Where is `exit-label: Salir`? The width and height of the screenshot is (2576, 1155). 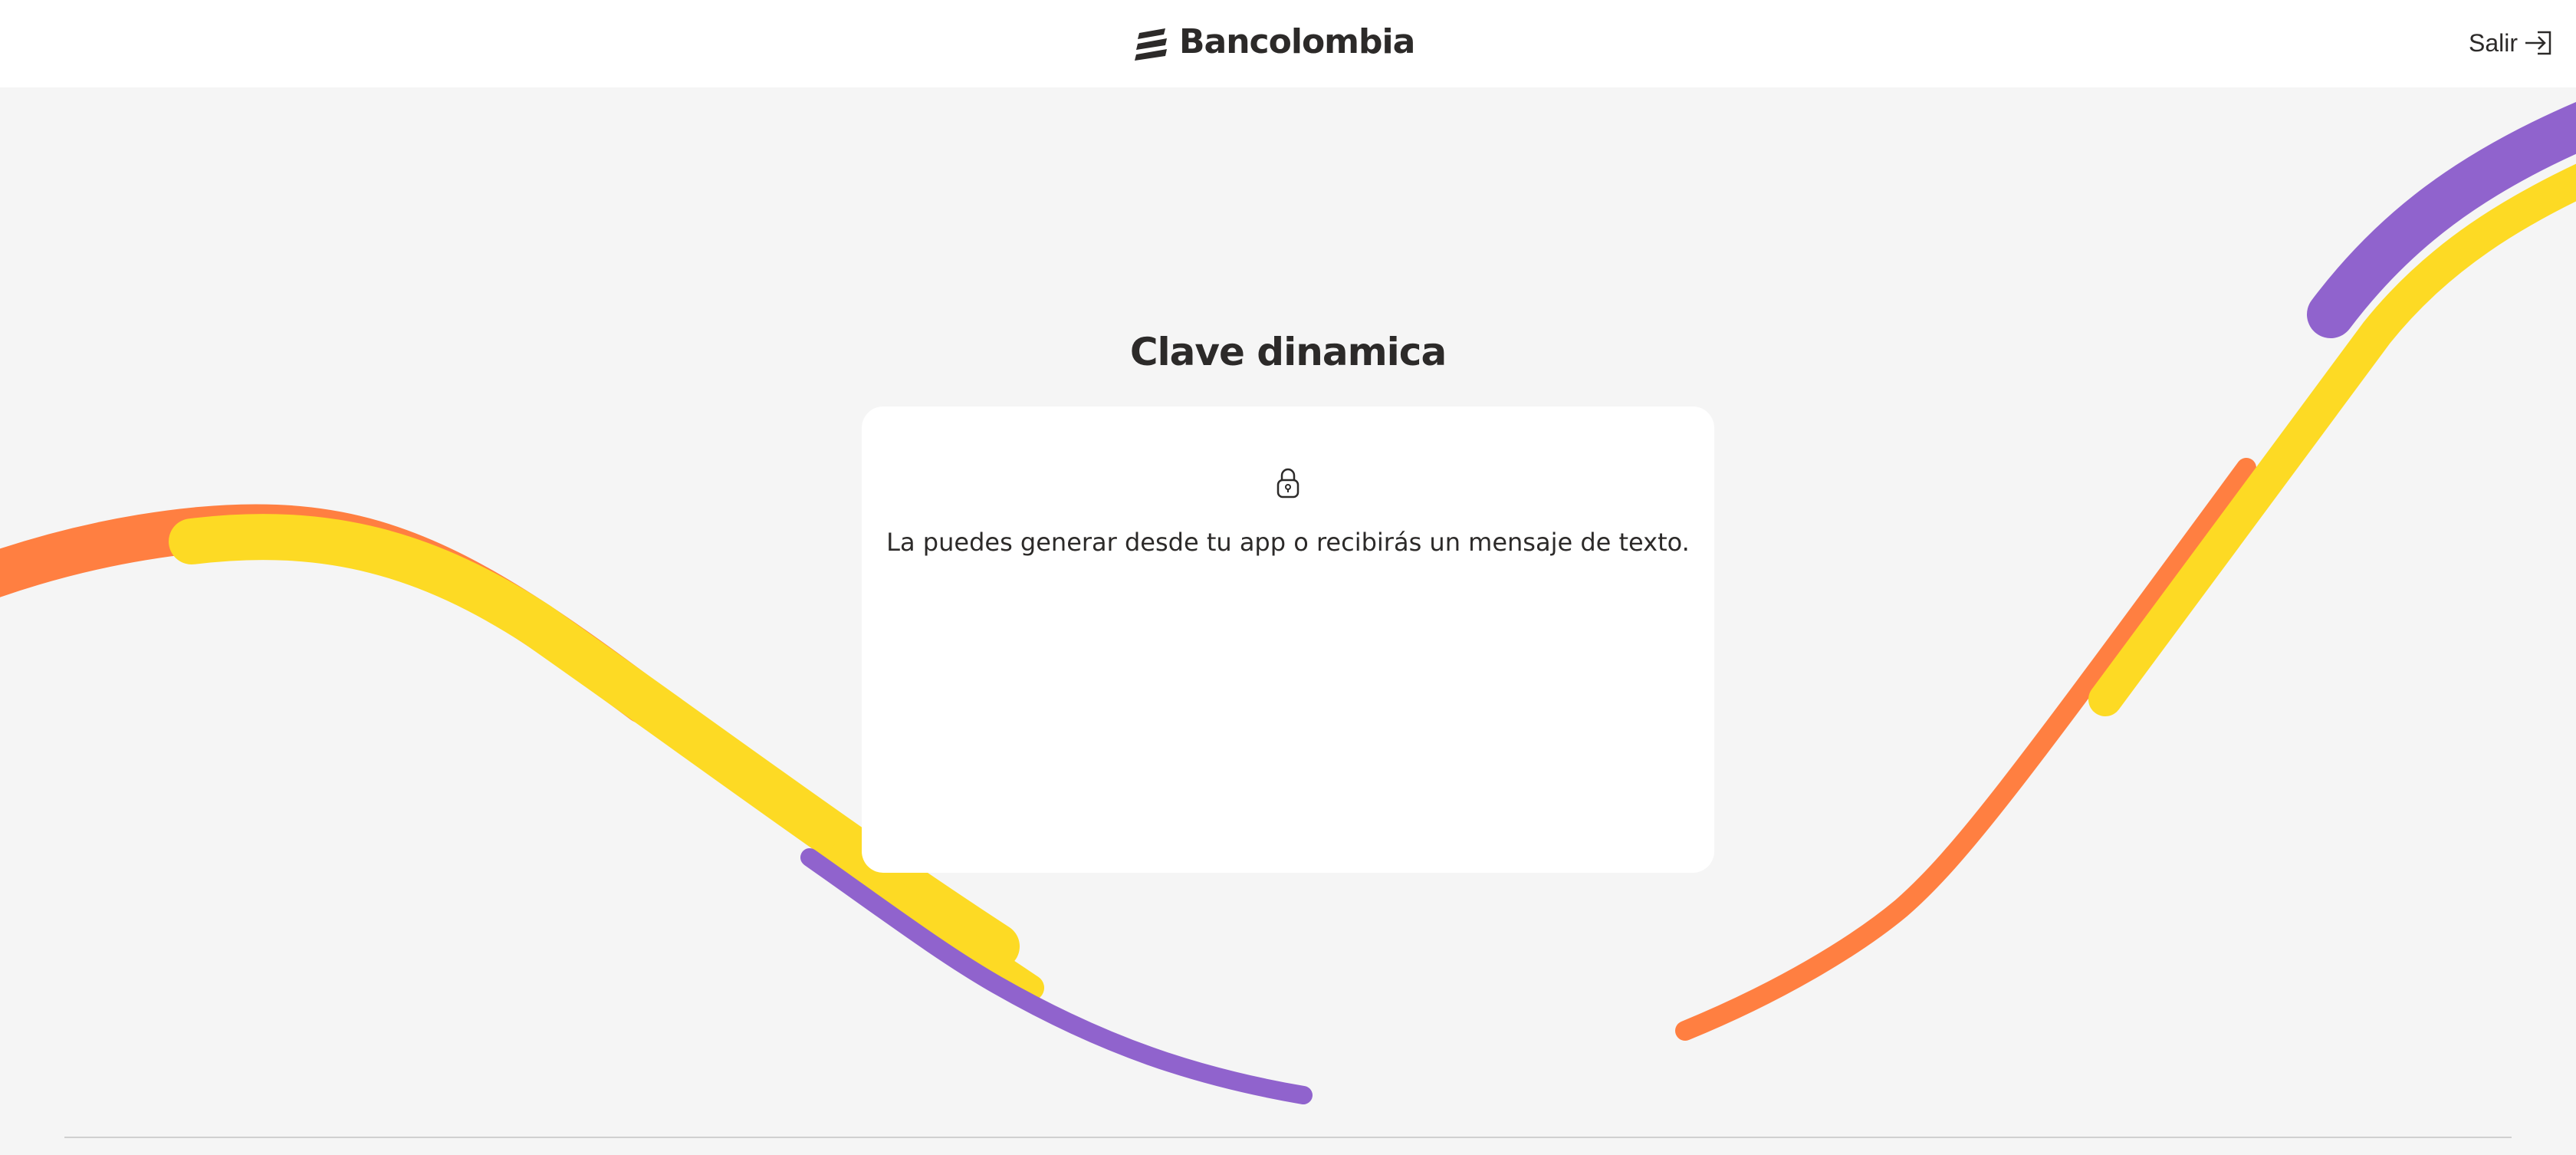
exit-label: Salir is located at coordinates (2493, 42).